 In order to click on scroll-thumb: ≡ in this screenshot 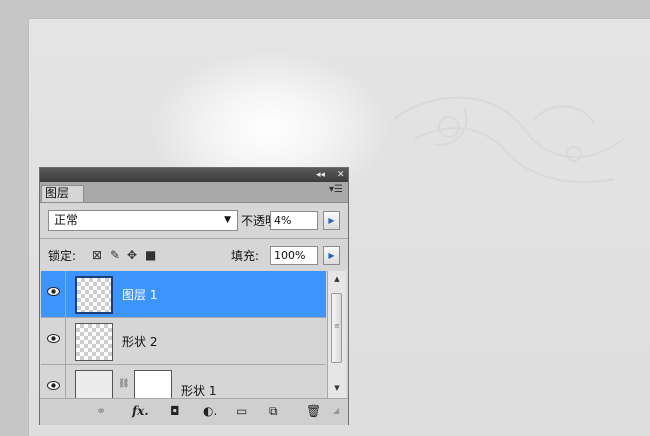, I will do `click(336, 328)`.